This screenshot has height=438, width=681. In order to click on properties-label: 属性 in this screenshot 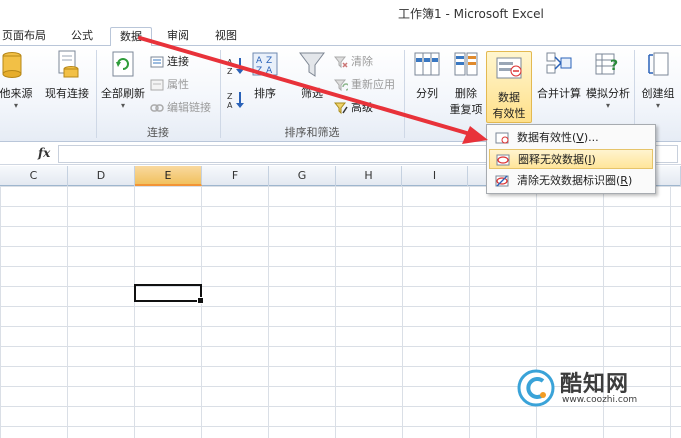, I will do `click(178, 84)`.